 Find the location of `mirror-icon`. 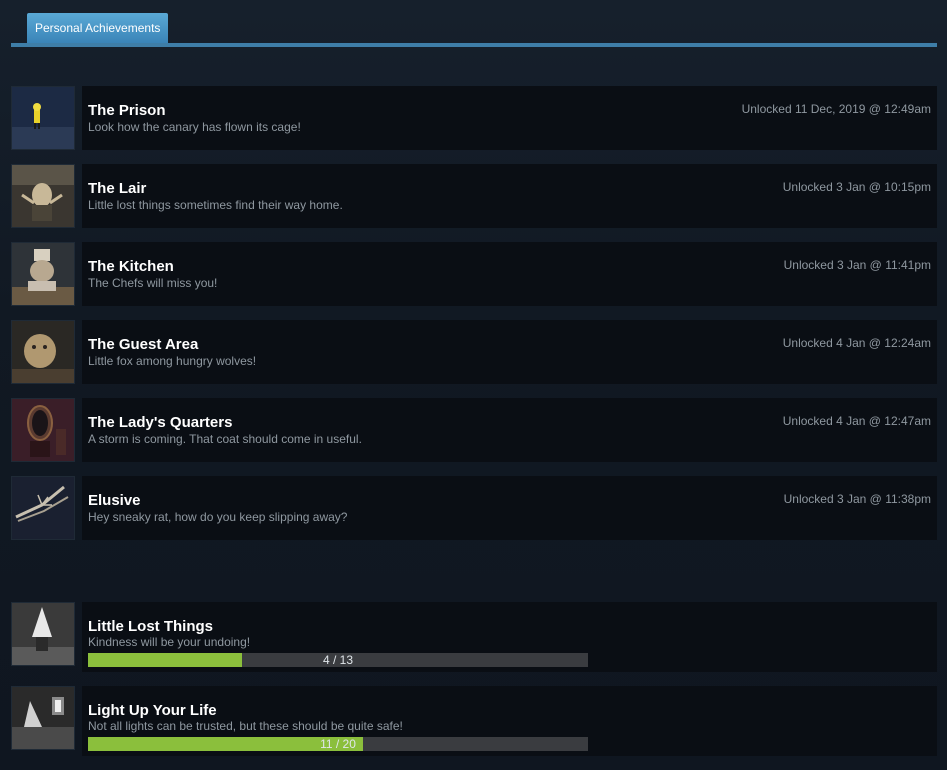

mirror-icon is located at coordinates (43, 430).